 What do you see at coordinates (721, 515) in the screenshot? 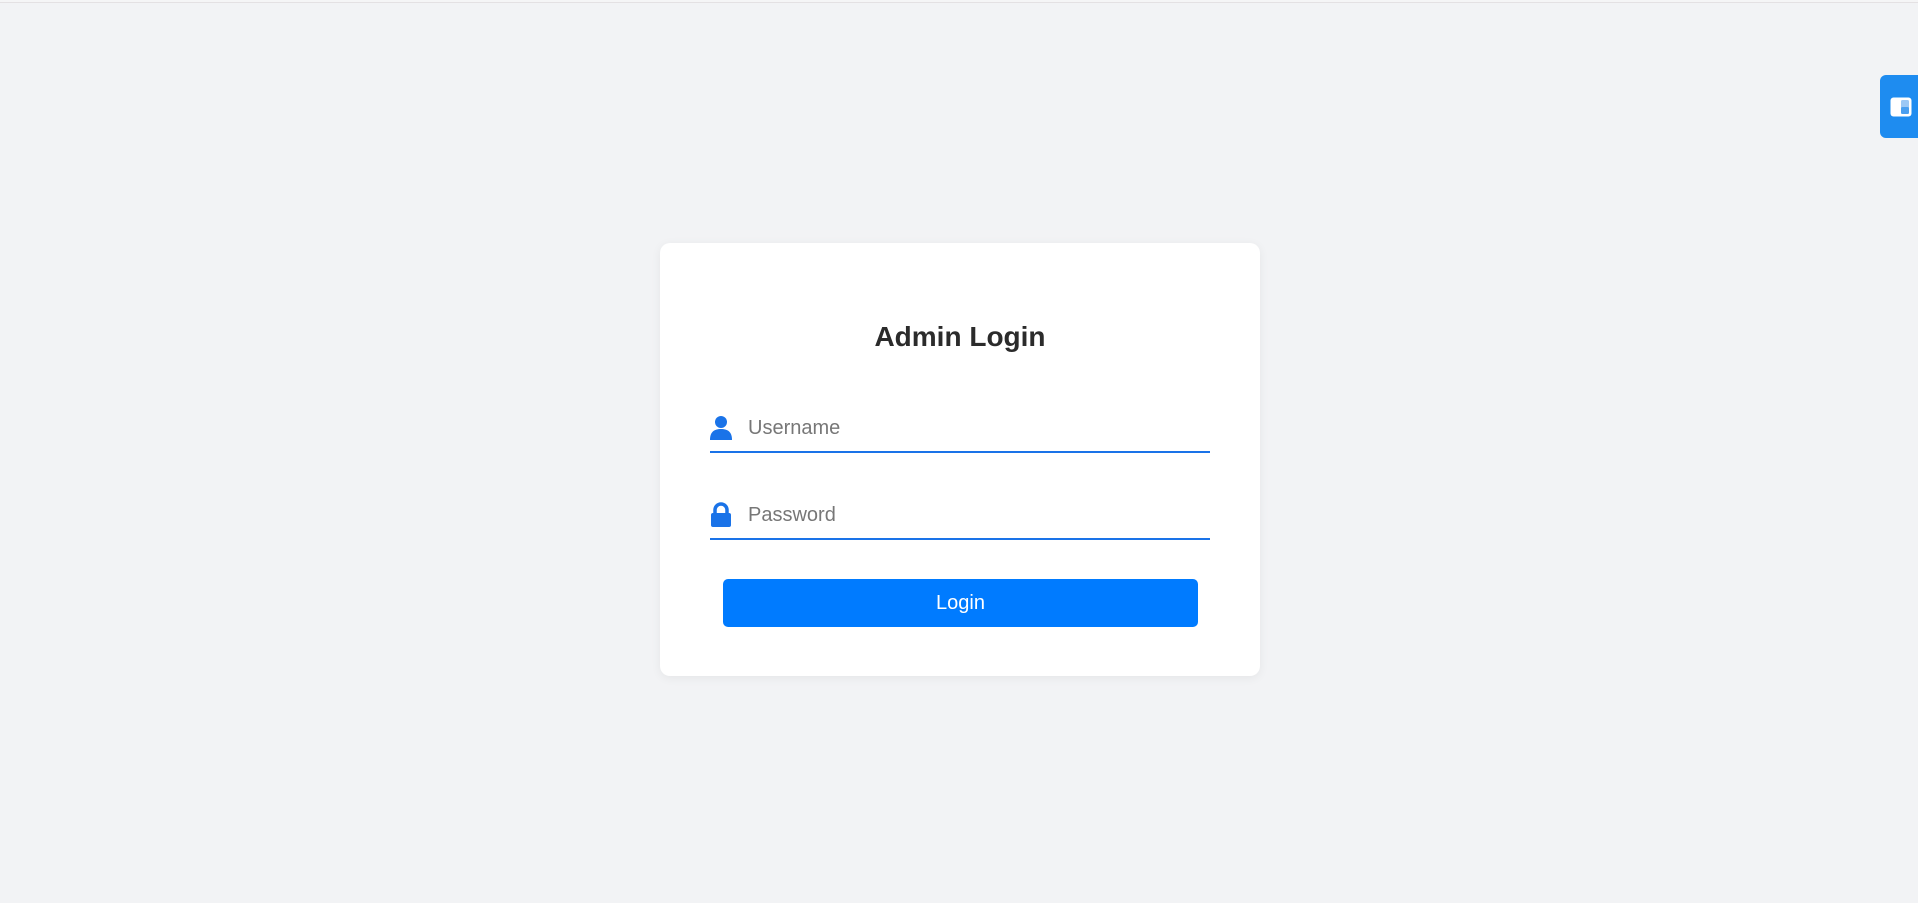
I see `lock-icon` at bounding box center [721, 515].